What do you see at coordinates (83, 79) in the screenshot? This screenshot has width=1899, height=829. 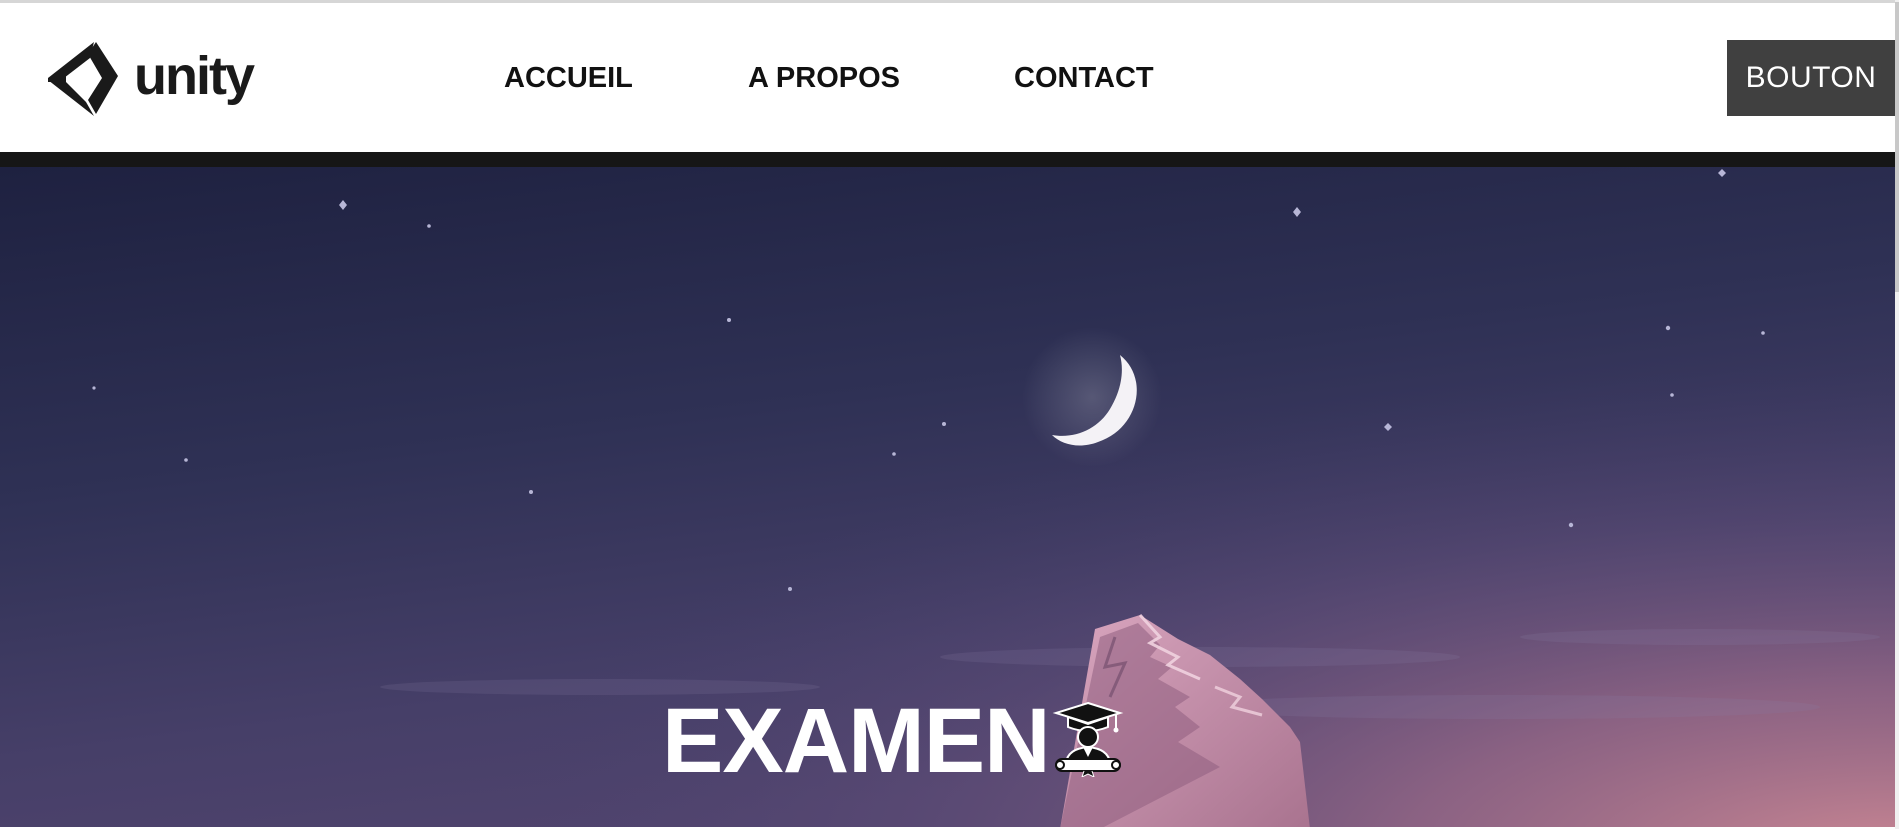 I see `unity-cube-icon` at bounding box center [83, 79].